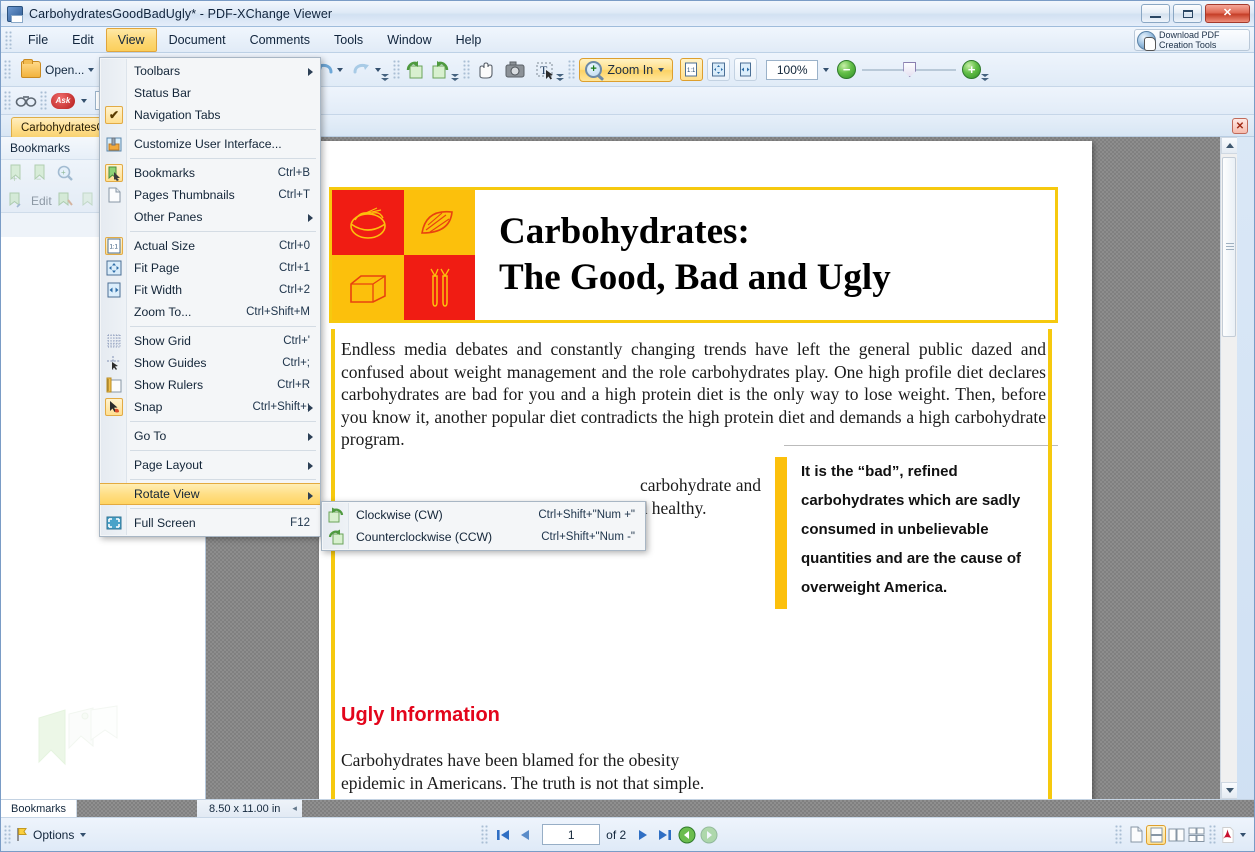 The height and width of the screenshot is (852, 1255). Describe the element at coordinates (210, 341) in the screenshot. I see `menu-item-show-grid: Show Grid Ctrl+'` at that location.